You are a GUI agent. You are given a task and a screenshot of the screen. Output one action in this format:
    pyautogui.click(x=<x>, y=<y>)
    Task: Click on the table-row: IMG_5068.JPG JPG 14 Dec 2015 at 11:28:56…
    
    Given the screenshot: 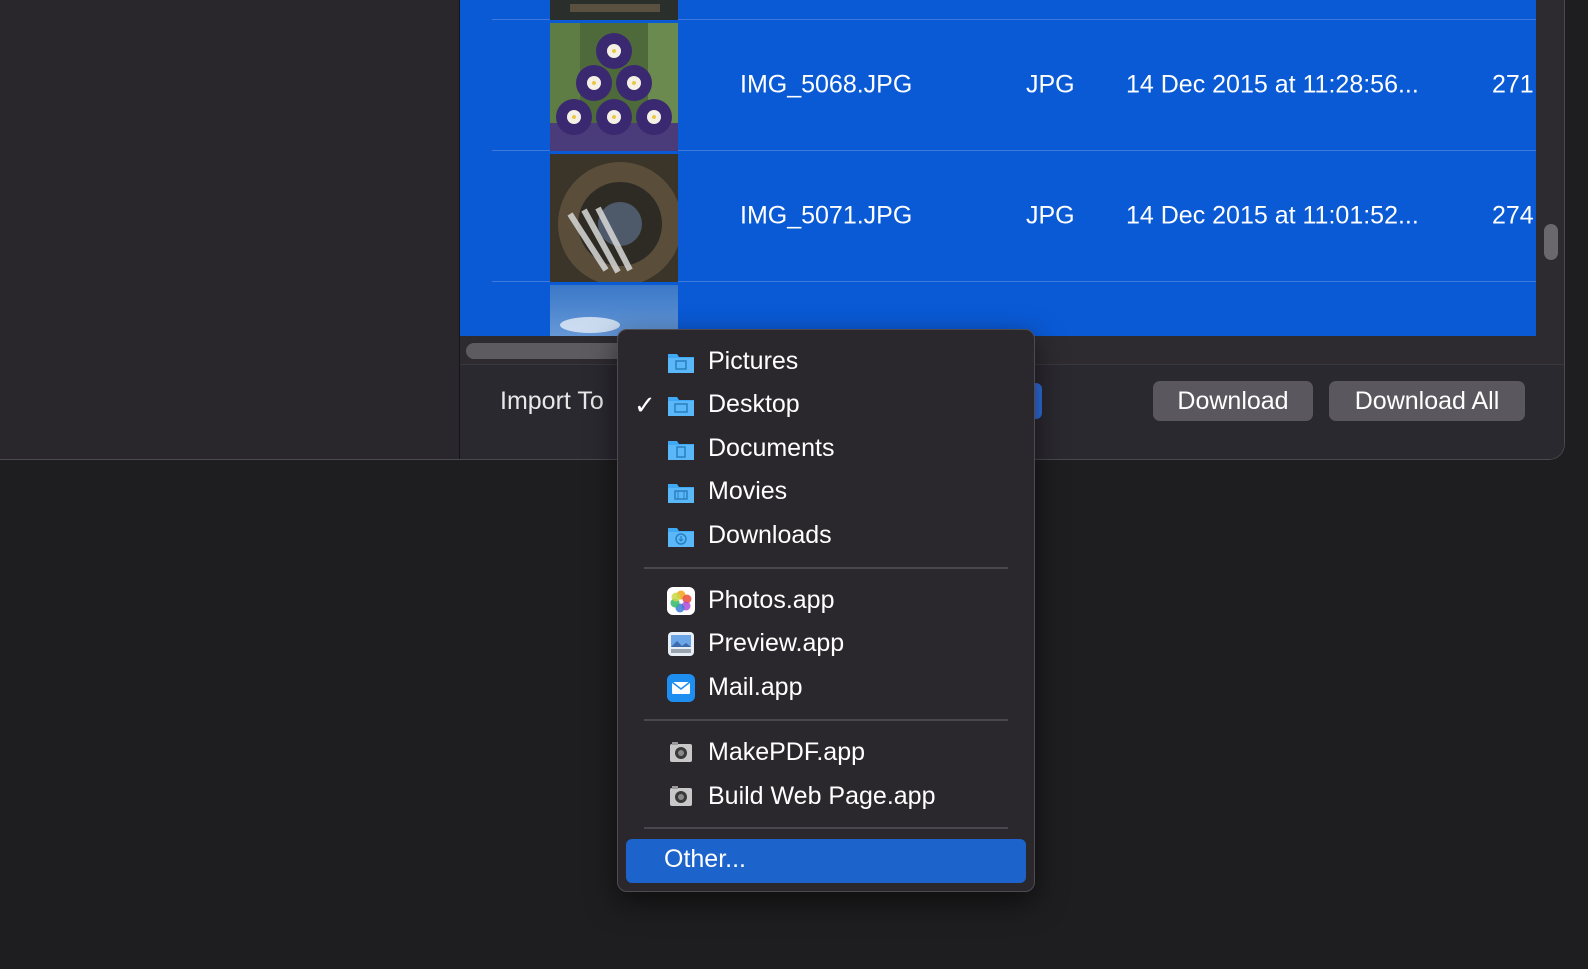 What is the action you would take?
    pyautogui.click(x=1014, y=85)
    